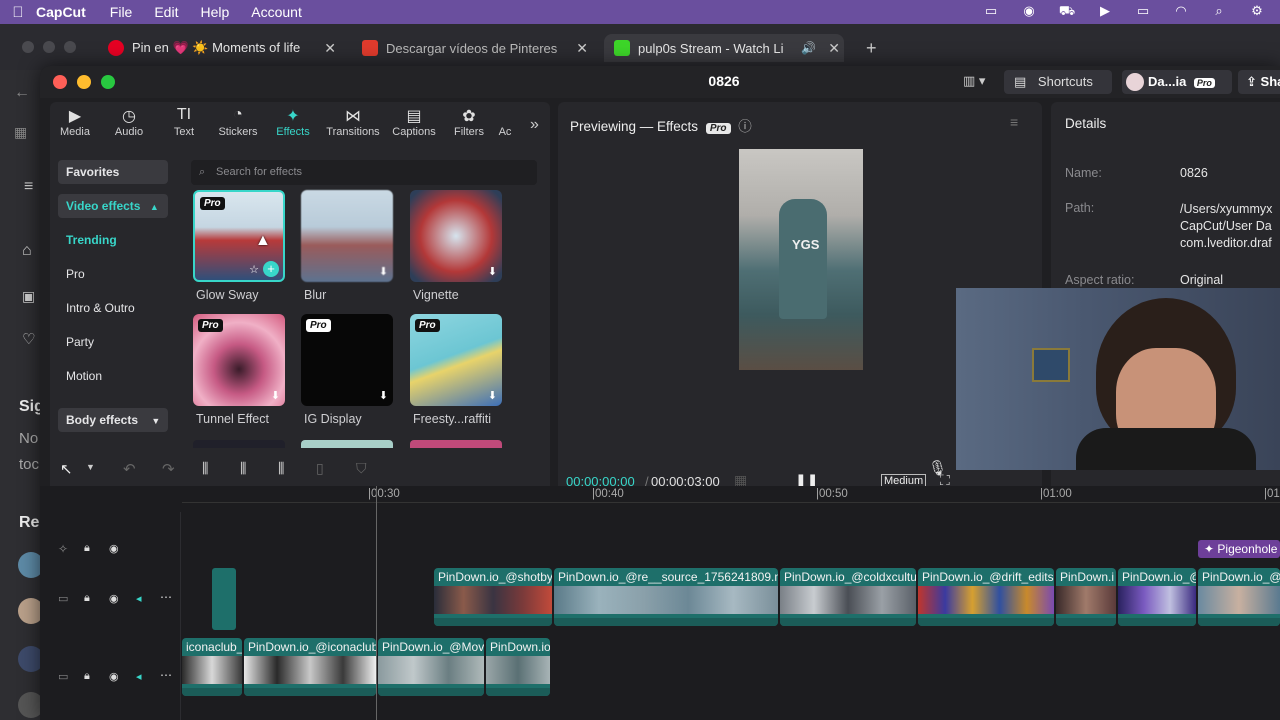 The image size is (1280, 720). What do you see at coordinates (347, 236) in the screenshot?
I see `effect-thumbnail-blur: ⬇` at bounding box center [347, 236].